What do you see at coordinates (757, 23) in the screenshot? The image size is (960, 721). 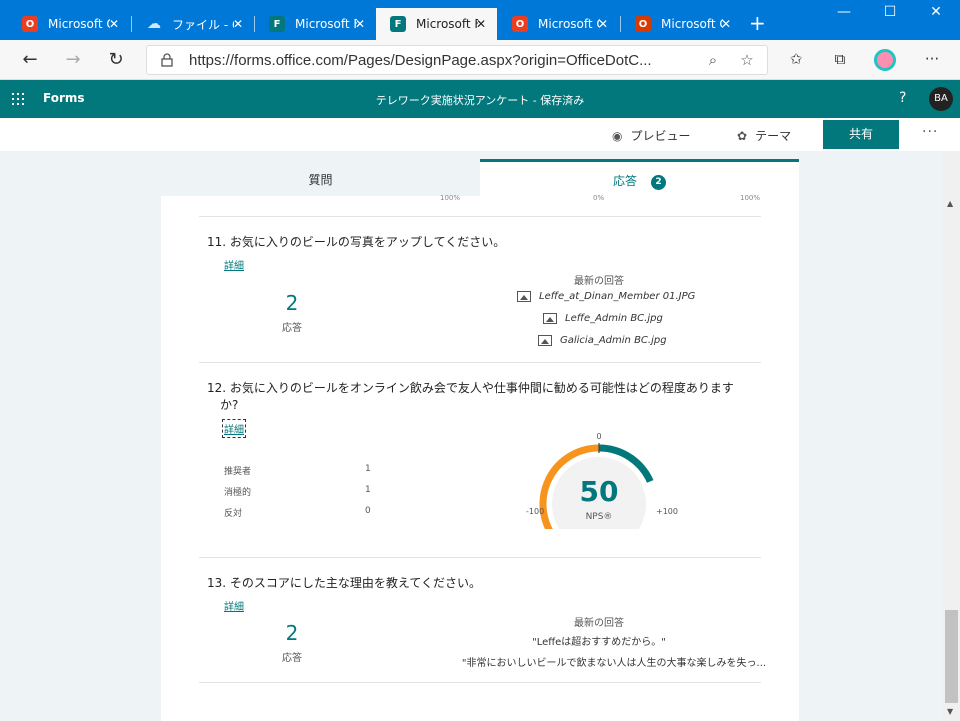 I see `new-tab-button: +` at bounding box center [757, 23].